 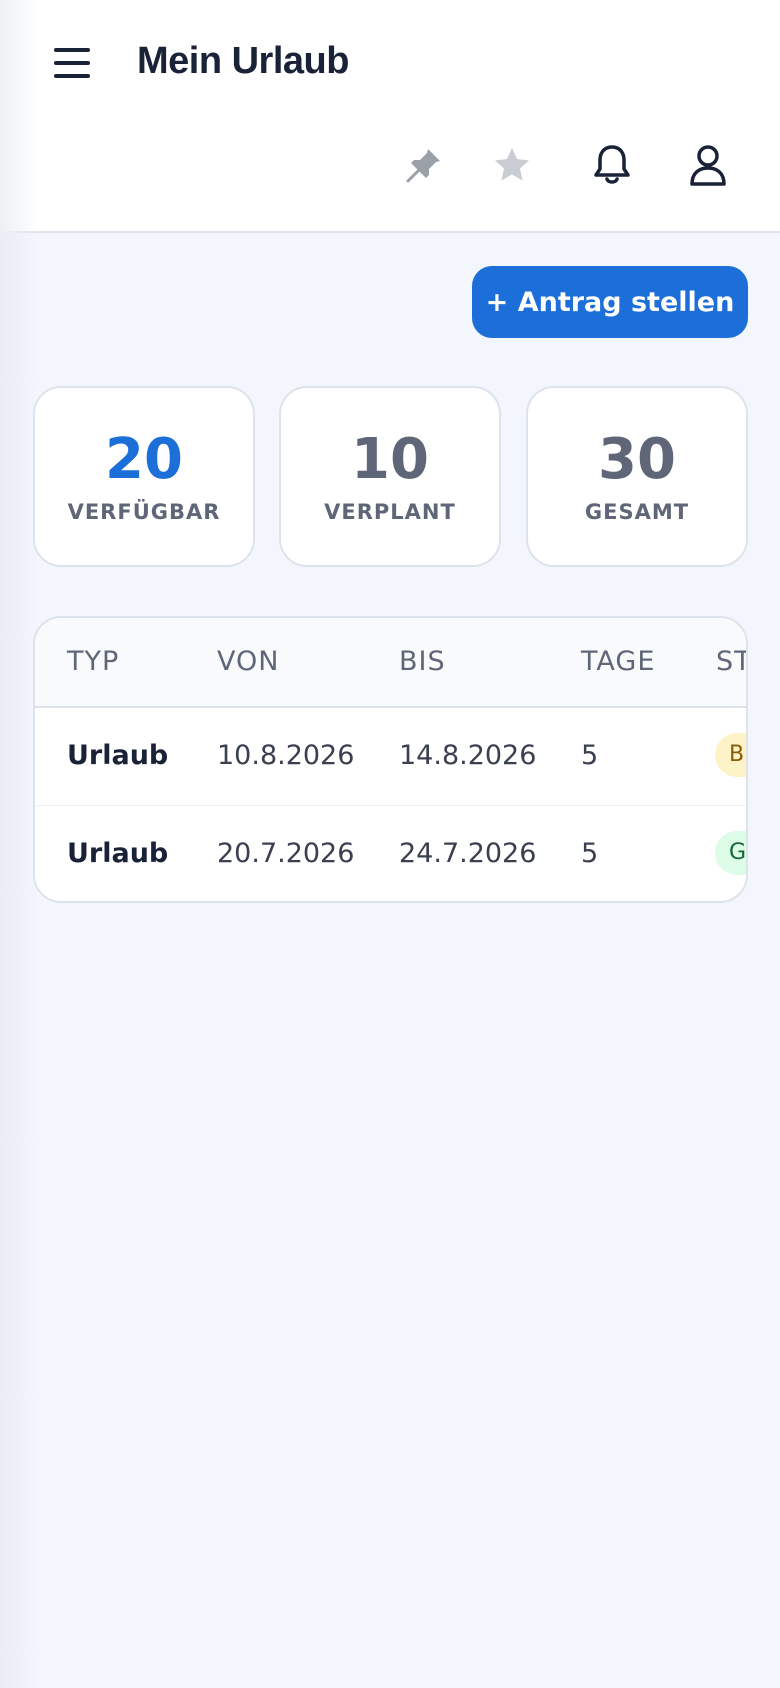 What do you see at coordinates (390, 853) in the screenshot?
I see `table-row: Urlaub 20.7.2026 24.7.2026 5 G` at bounding box center [390, 853].